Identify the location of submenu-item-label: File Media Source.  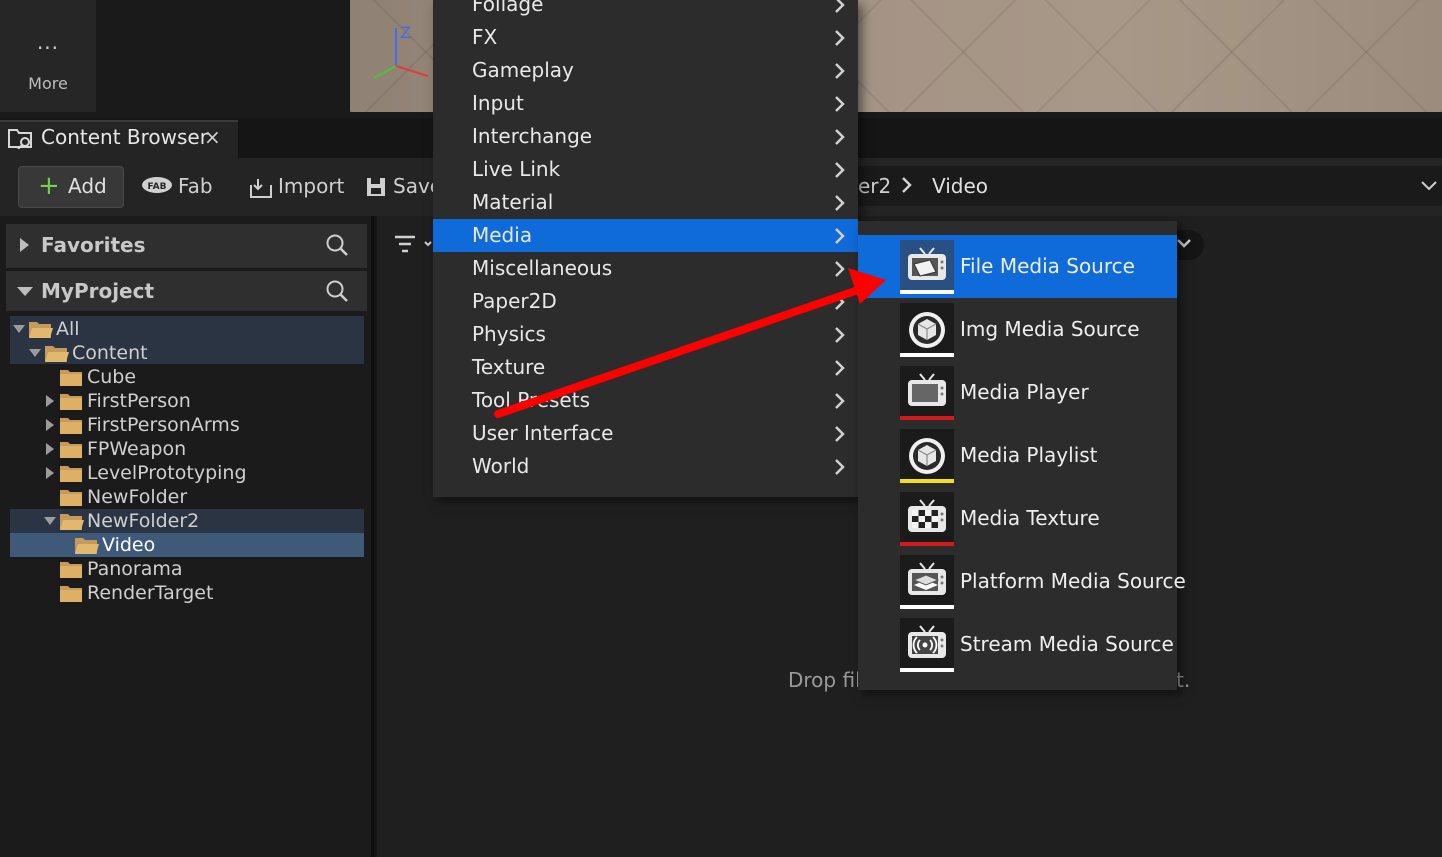
(1047, 266).